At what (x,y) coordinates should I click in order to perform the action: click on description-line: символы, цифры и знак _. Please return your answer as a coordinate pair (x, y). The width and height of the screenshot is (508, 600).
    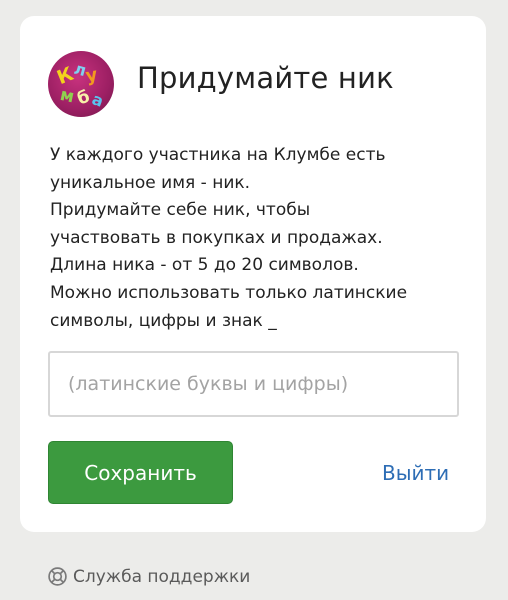
    Looking at the image, I should click on (163, 320).